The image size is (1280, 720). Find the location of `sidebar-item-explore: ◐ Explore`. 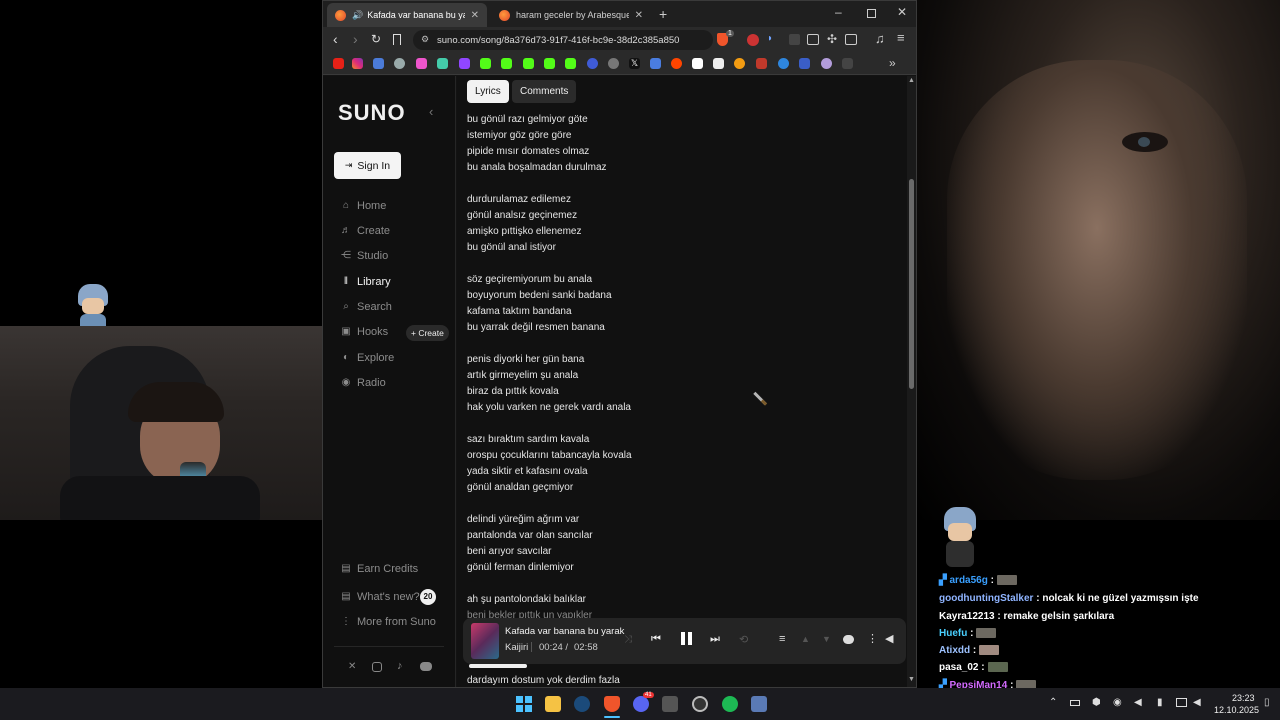

sidebar-item-explore: ◐ Explore is located at coordinates (367, 358).